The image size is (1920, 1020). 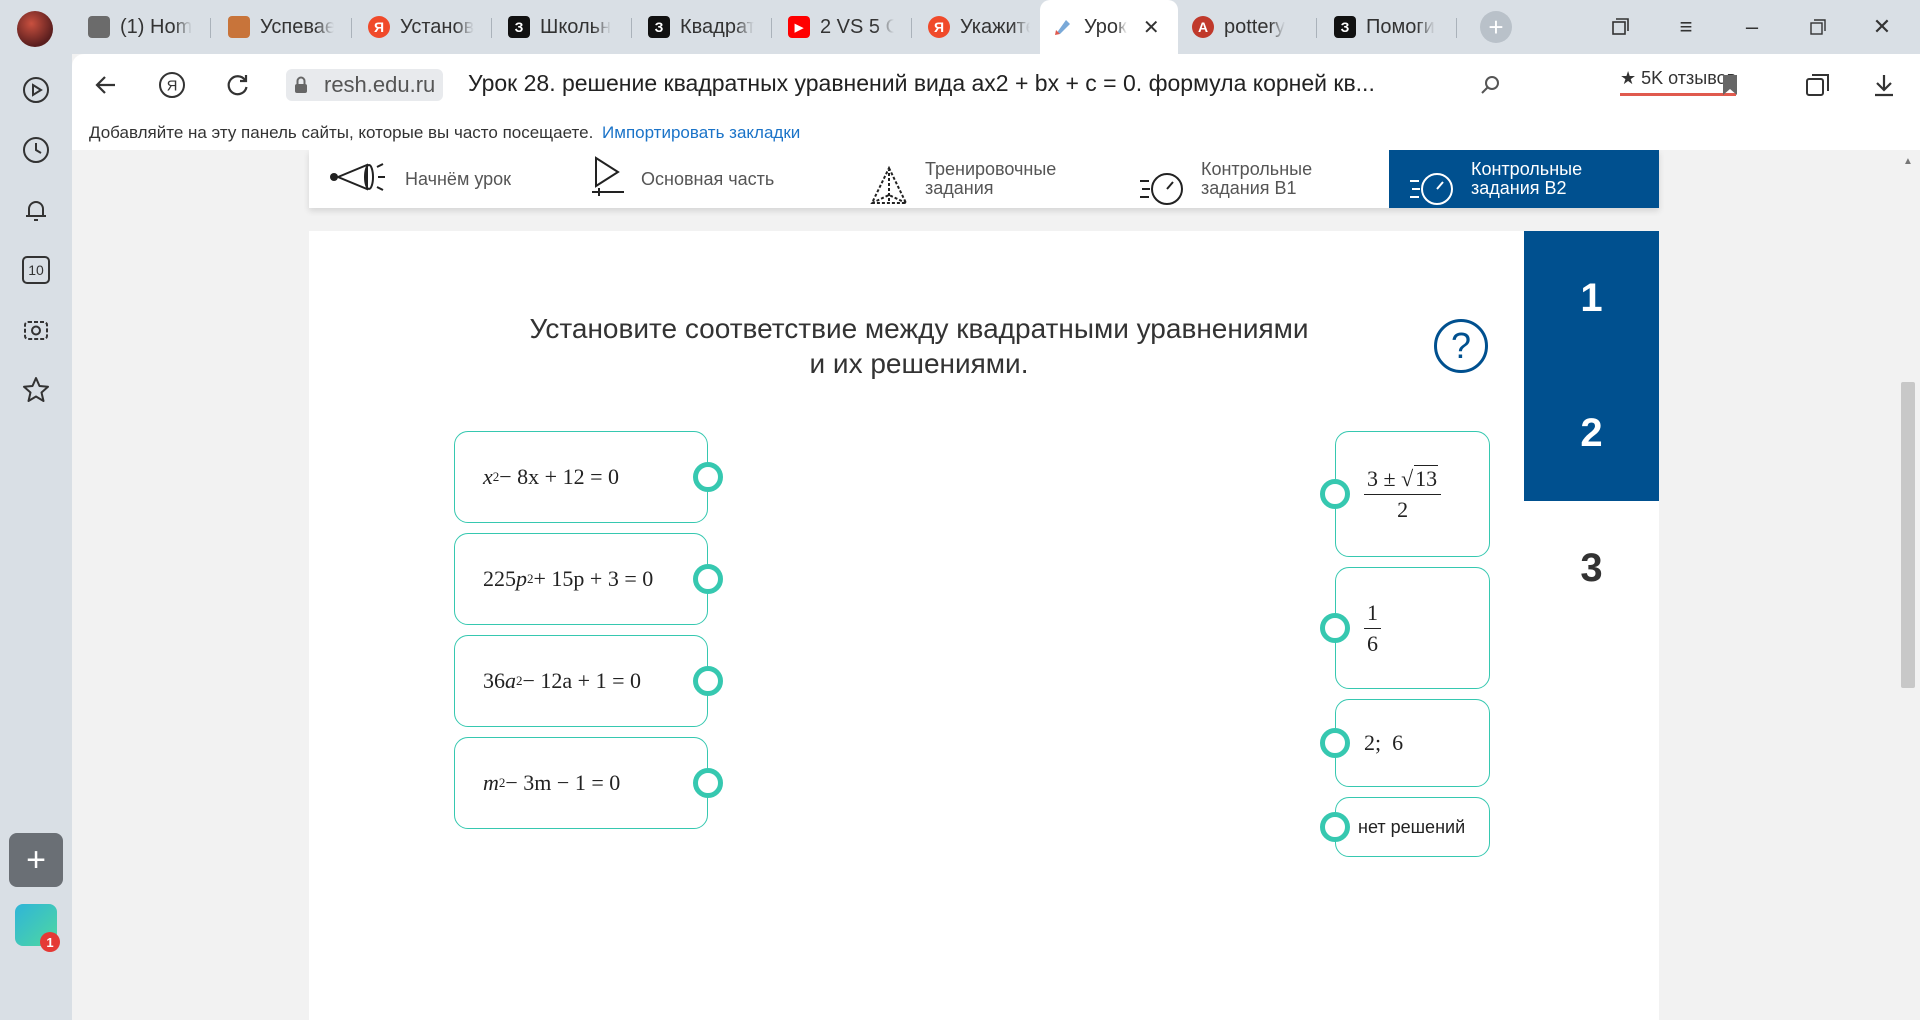 I want to click on numerator: 3 ± √13, so click(x=1403, y=479).